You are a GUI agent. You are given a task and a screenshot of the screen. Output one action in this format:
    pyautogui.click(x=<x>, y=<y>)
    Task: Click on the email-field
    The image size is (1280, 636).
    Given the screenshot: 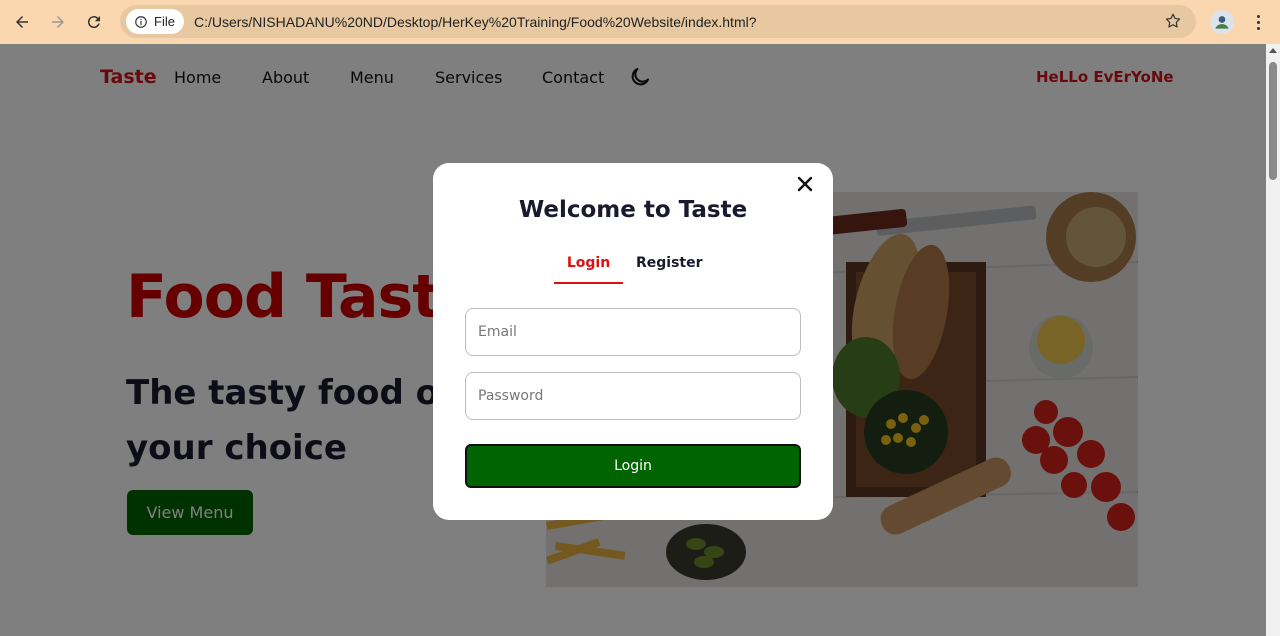 What is the action you would take?
    pyautogui.click(x=633, y=332)
    